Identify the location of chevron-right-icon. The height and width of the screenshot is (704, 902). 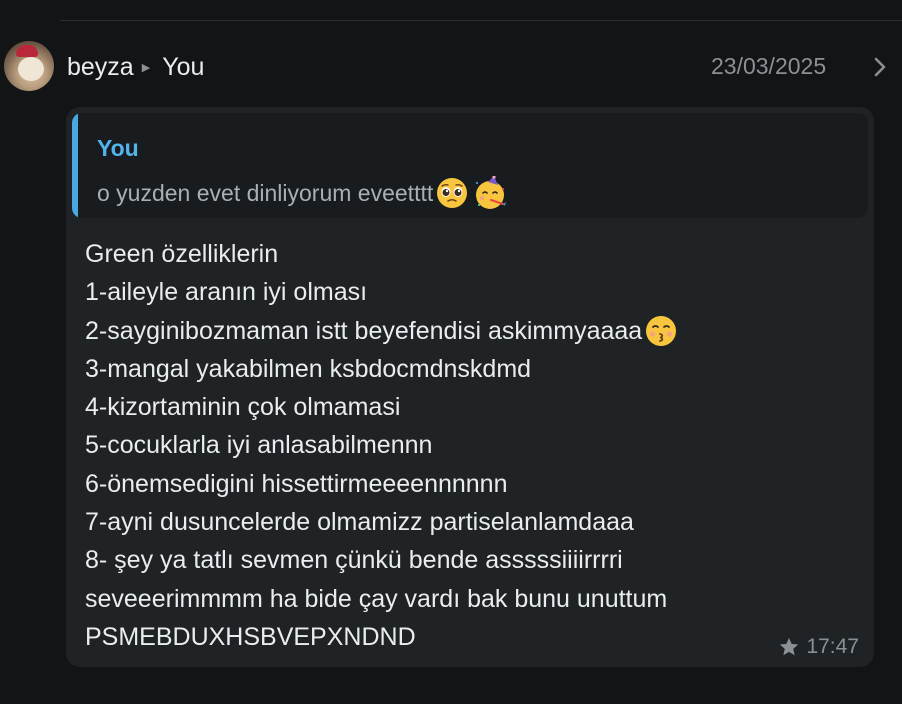
(880, 67).